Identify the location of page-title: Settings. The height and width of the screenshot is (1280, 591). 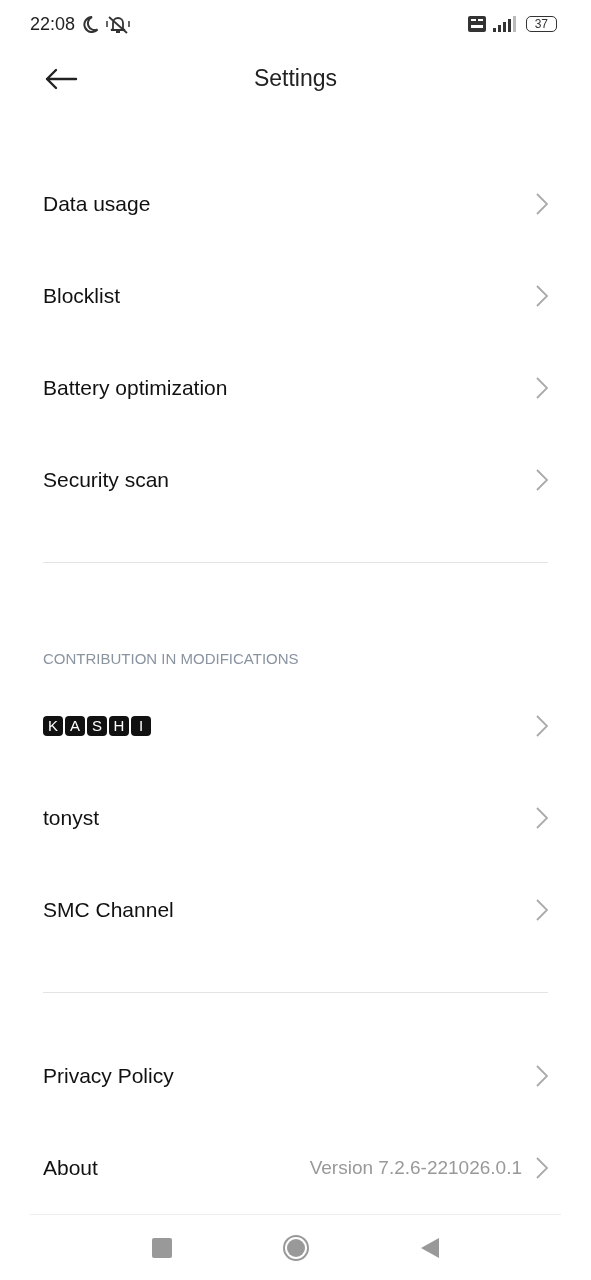
(295, 79).